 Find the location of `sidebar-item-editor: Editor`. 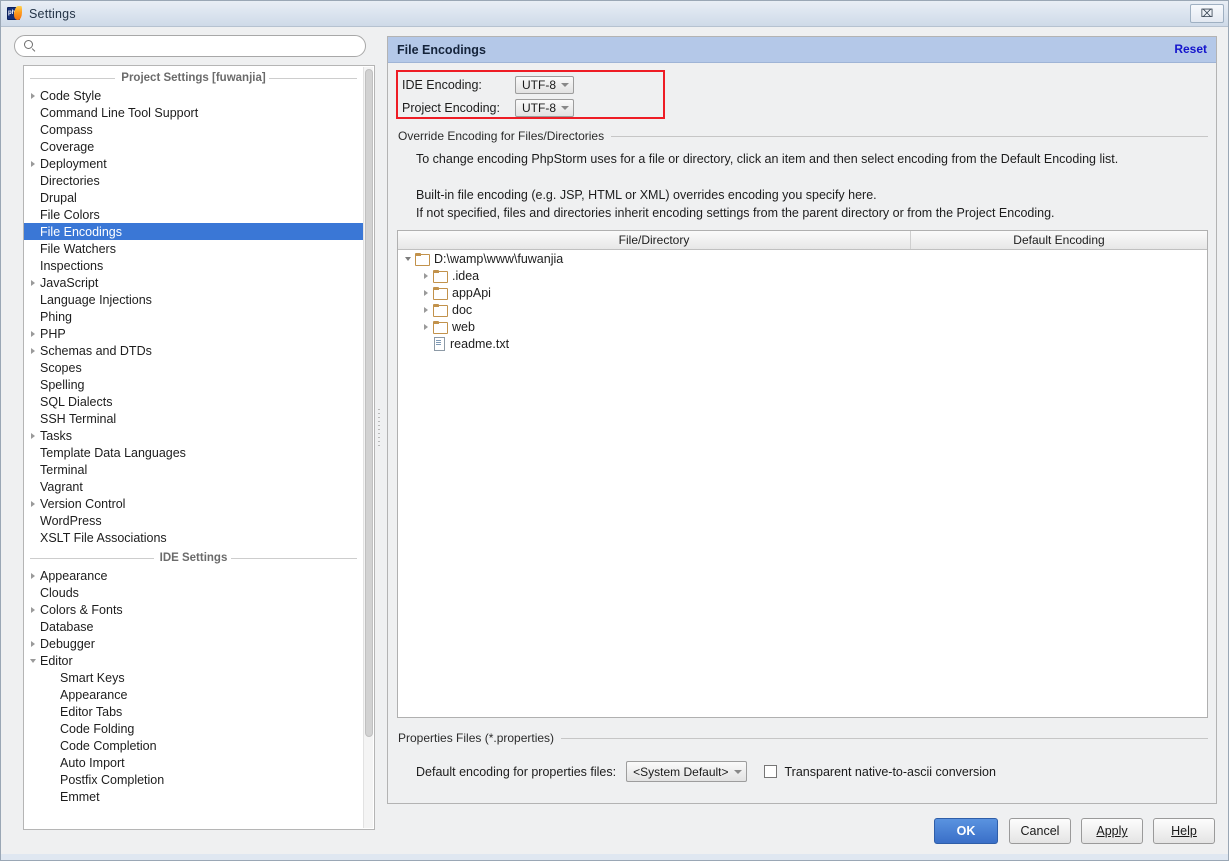

sidebar-item-editor: Editor is located at coordinates (193, 660).